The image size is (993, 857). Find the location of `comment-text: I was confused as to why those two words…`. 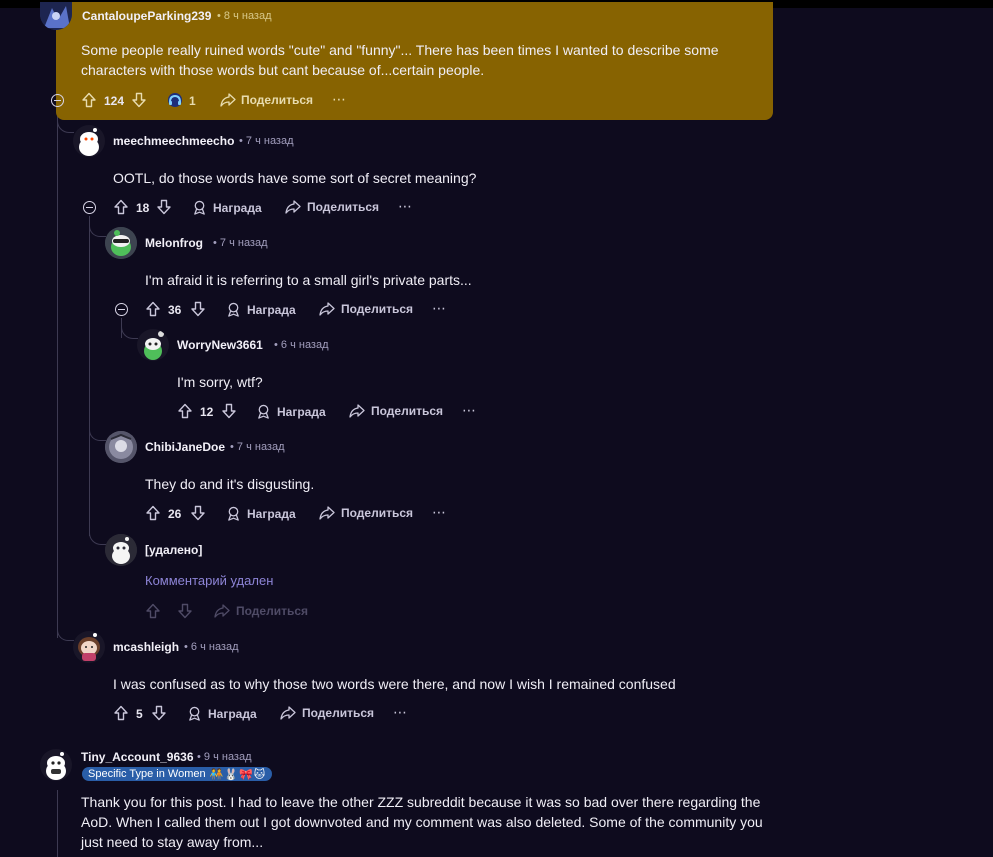

comment-text: I was confused as to why those two words… is located at coordinates (394, 684).